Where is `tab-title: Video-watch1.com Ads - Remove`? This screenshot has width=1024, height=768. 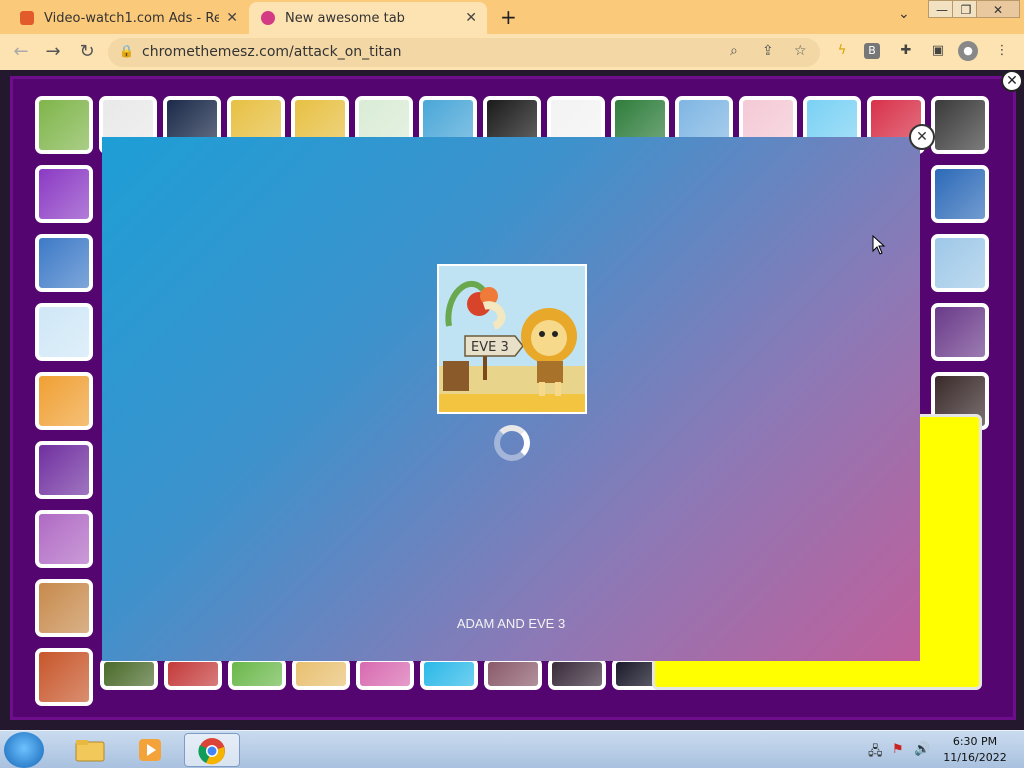
tab-title: Video-watch1.com Ads - Remove is located at coordinates (131, 18).